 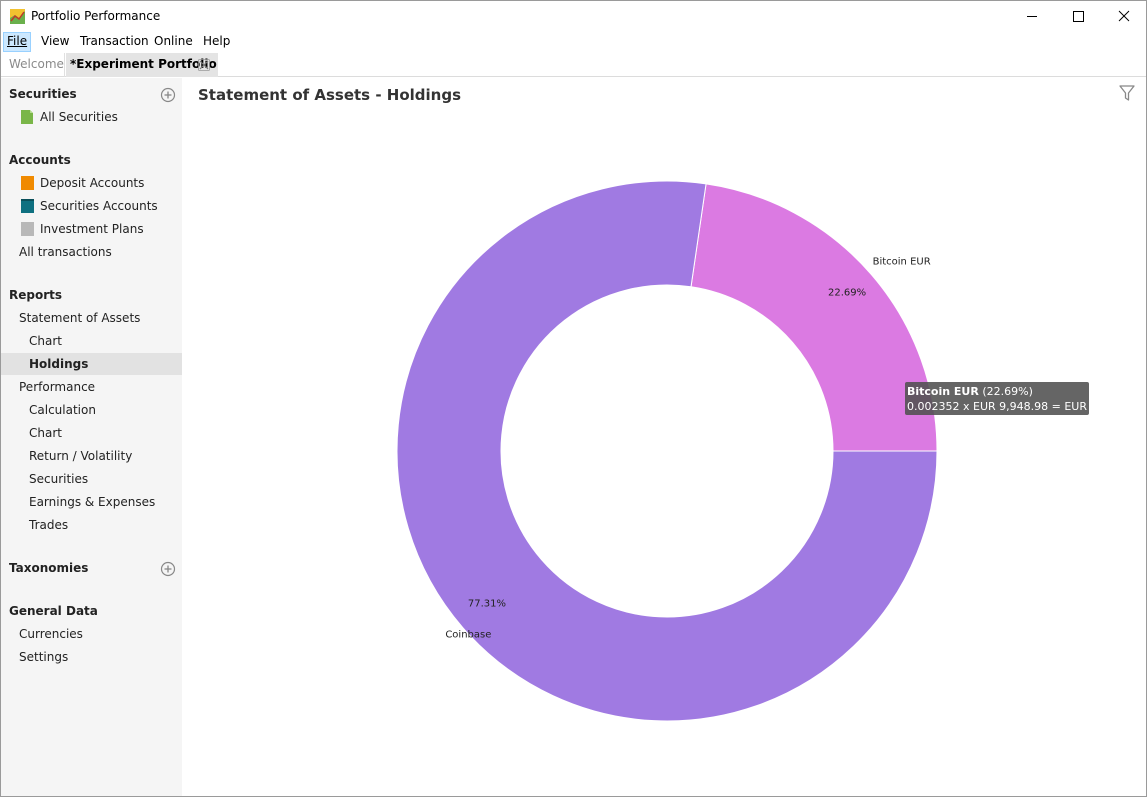 What do you see at coordinates (58, 479) in the screenshot?
I see `sidebar-item-performance-securities: Securities` at bounding box center [58, 479].